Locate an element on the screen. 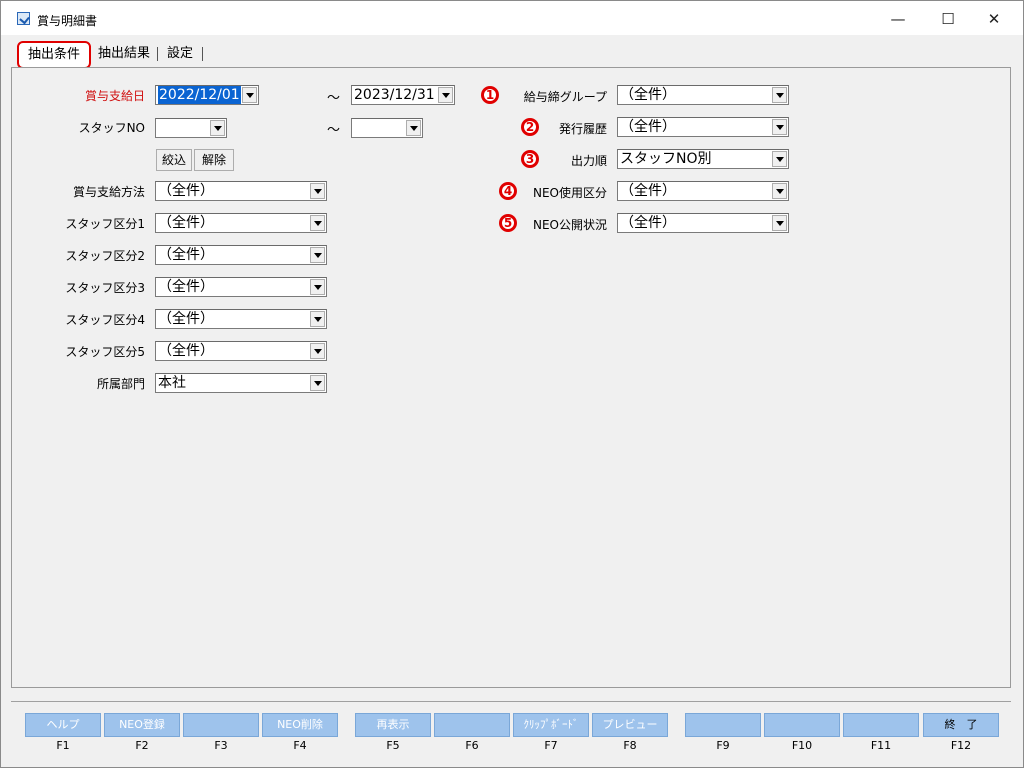 Image resolution: width=1024 pixels, height=768 pixels. f3-key-label: F3 is located at coordinates (221, 745).